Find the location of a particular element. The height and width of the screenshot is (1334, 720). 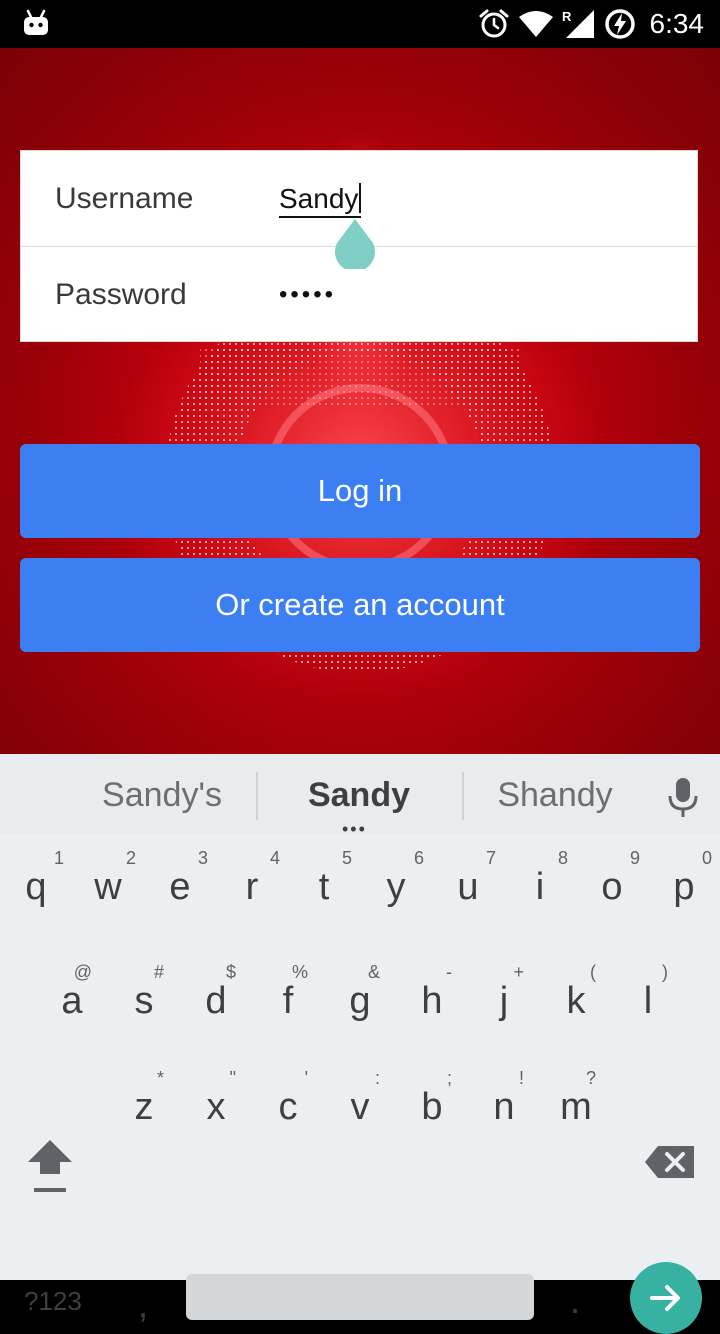

key-g: g & is located at coordinates (360, 990).